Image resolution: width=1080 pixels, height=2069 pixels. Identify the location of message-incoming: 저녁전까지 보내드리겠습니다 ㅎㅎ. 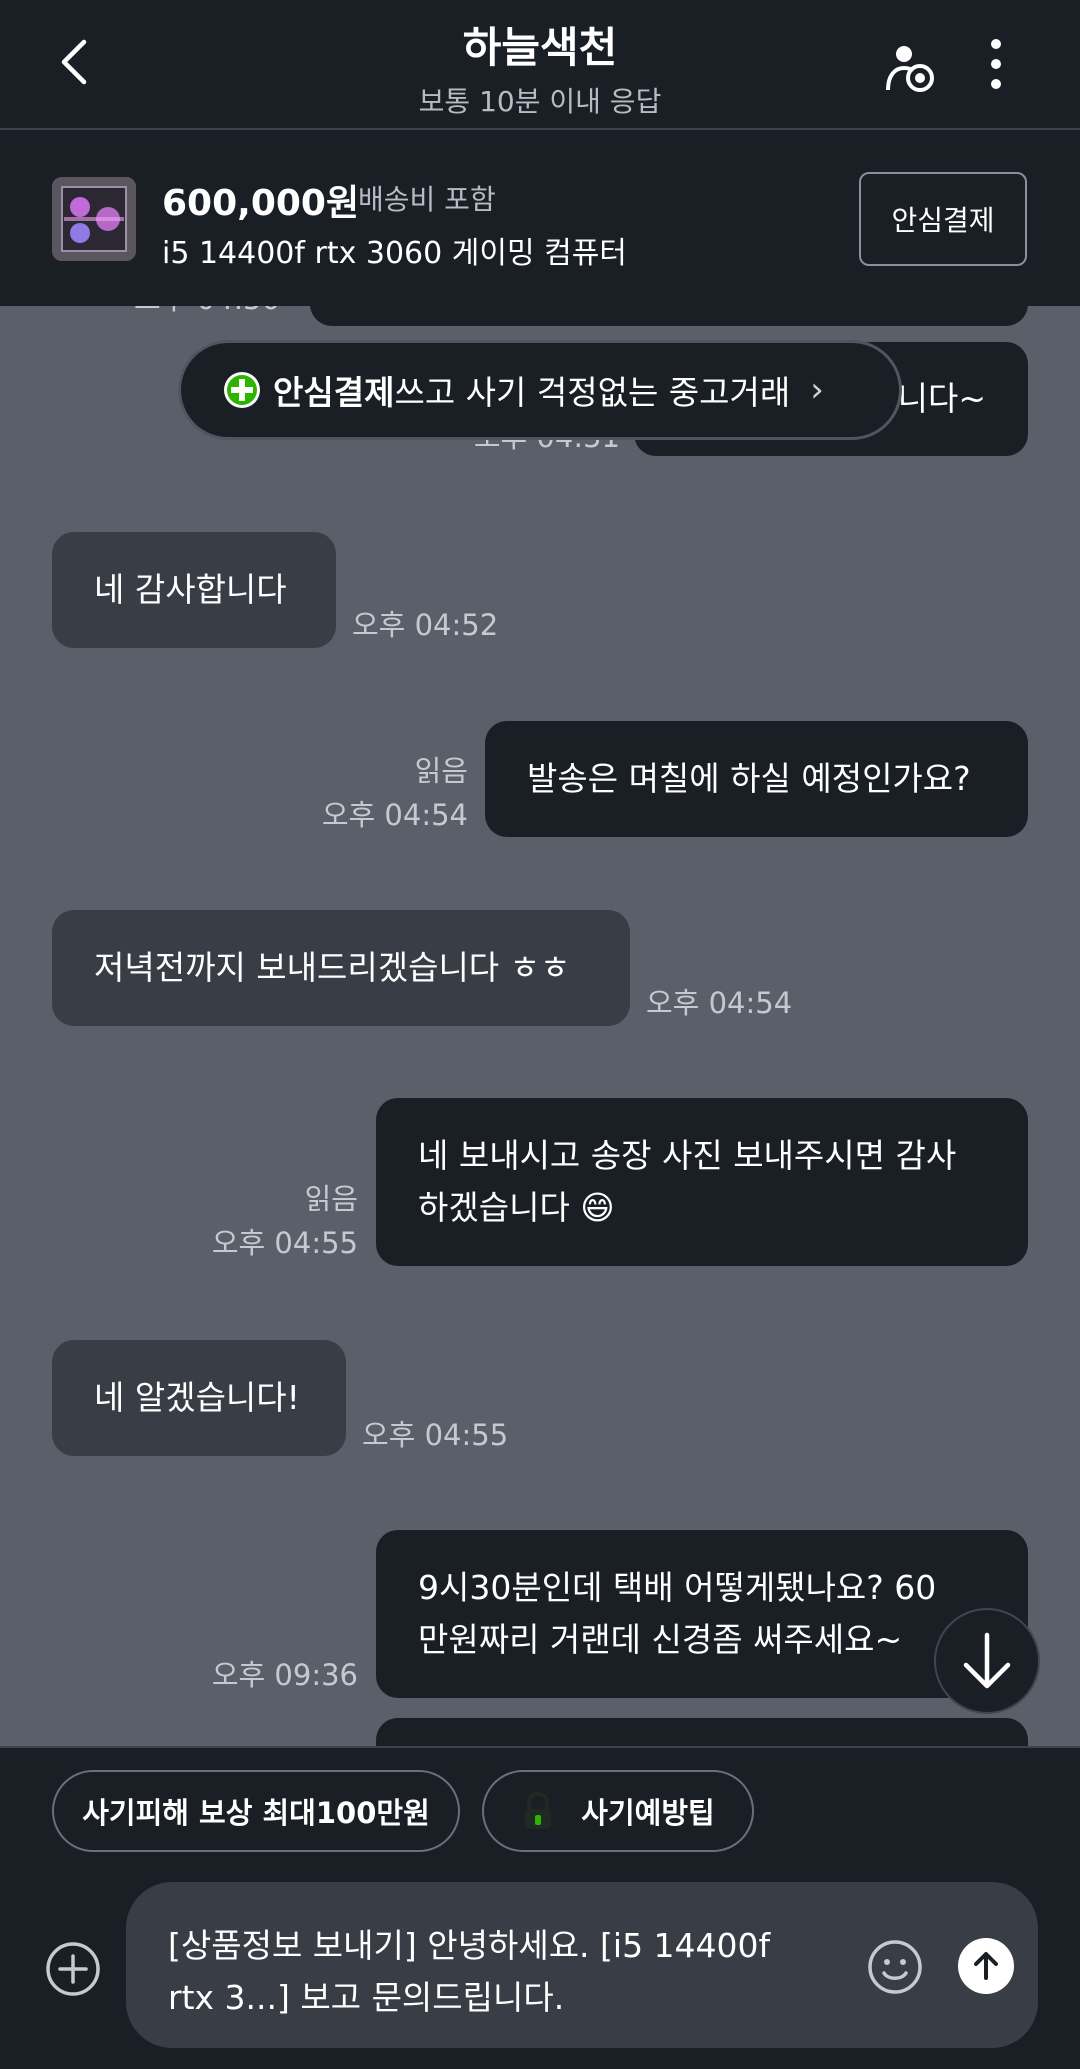
(341, 968).